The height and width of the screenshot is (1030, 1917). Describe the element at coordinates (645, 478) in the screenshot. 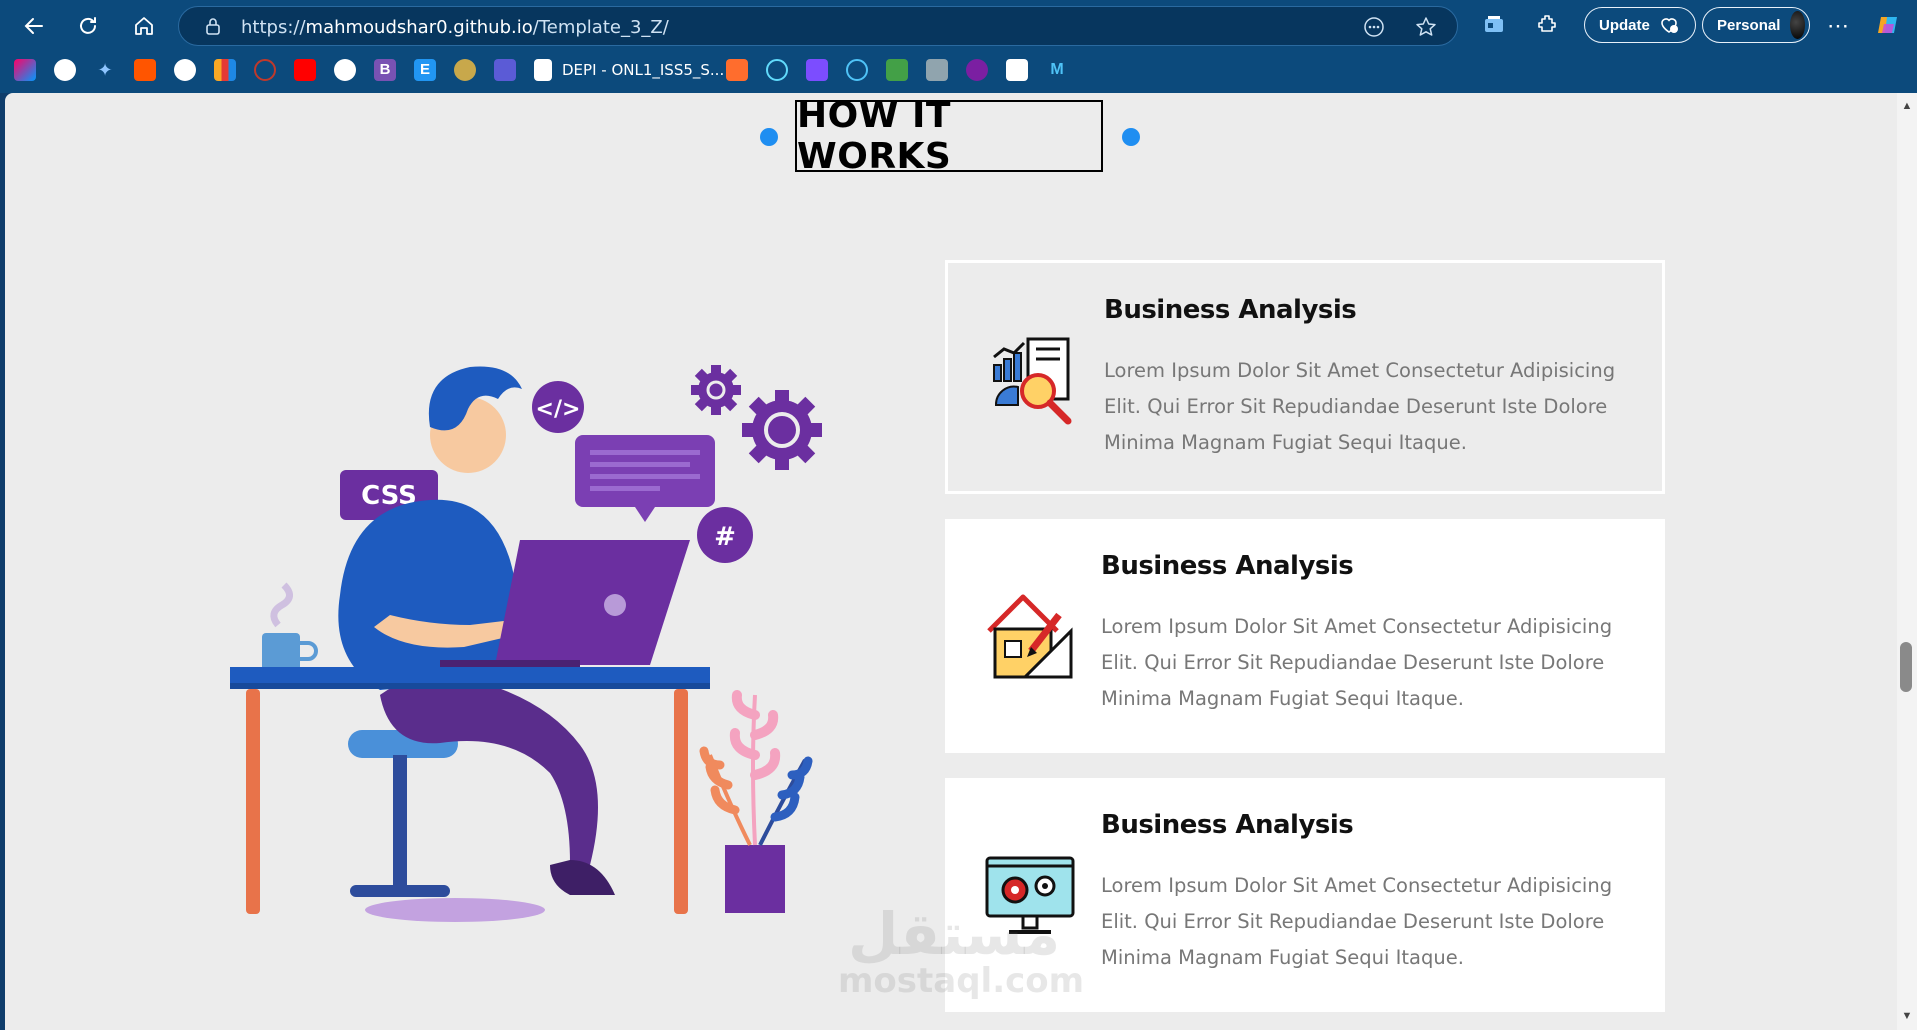

I see `message-bubble` at that location.